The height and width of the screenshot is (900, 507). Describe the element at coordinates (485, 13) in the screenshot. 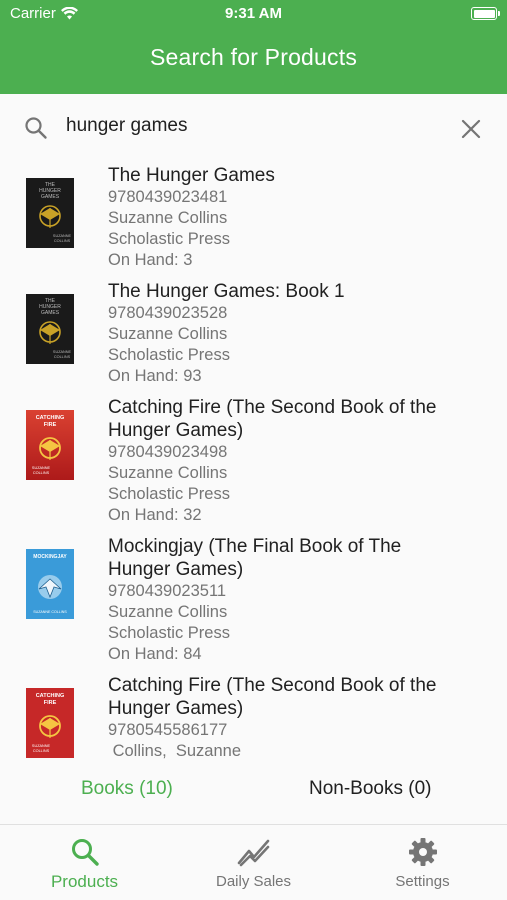

I see `battery-icon` at that location.